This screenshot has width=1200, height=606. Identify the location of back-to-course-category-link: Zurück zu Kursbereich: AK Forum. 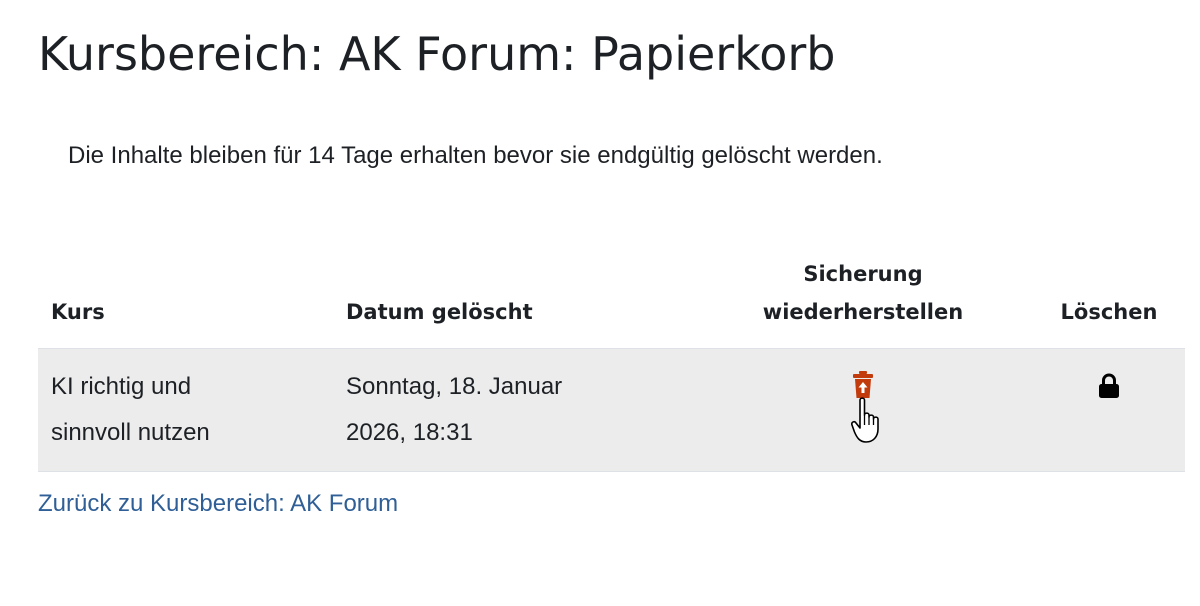
(218, 504).